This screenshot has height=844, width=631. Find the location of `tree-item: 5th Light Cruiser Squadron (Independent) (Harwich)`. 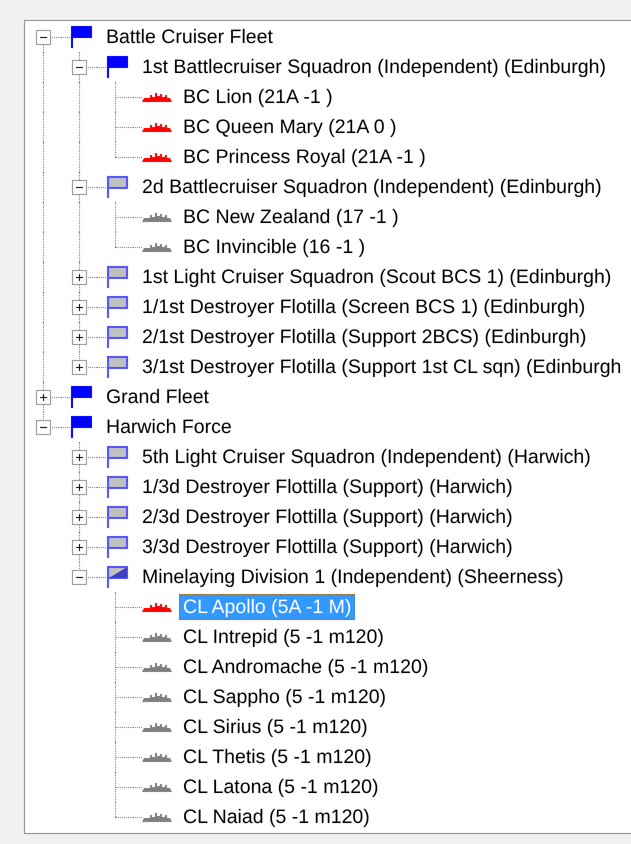

tree-item: 5th Light Cruiser Squadron (Independent) (Harwich) is located at coordinates (366, 457).